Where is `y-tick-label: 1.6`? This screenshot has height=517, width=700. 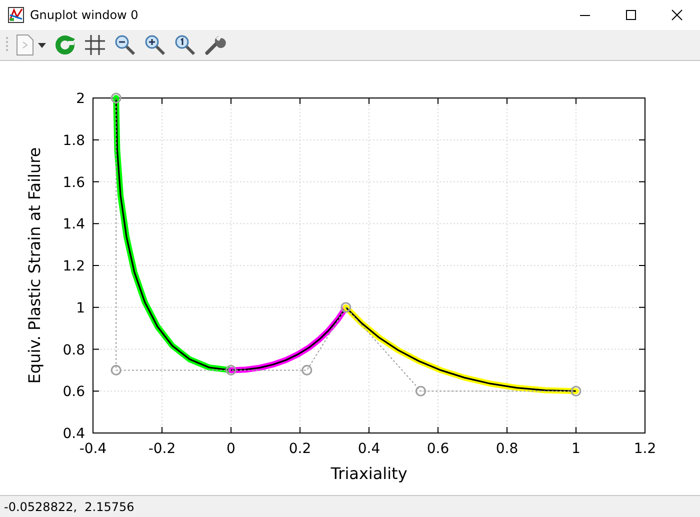 y-tick-label: 1.6 is located at coordinates (73, 182).